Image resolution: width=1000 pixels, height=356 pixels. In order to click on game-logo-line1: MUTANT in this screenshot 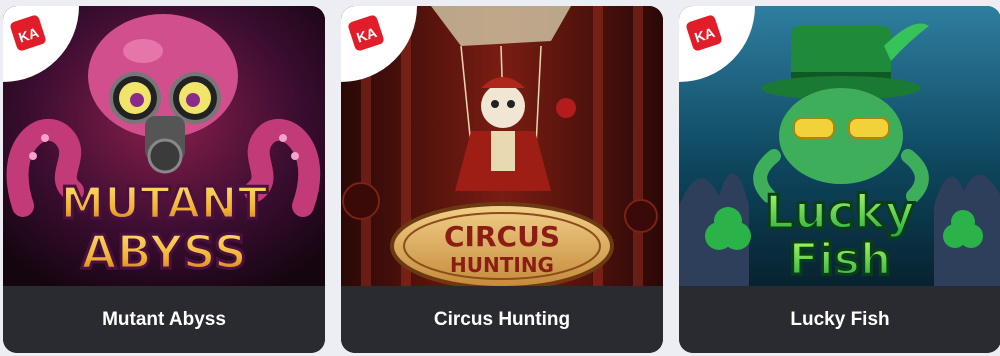, I will do `click(163, 203)`.